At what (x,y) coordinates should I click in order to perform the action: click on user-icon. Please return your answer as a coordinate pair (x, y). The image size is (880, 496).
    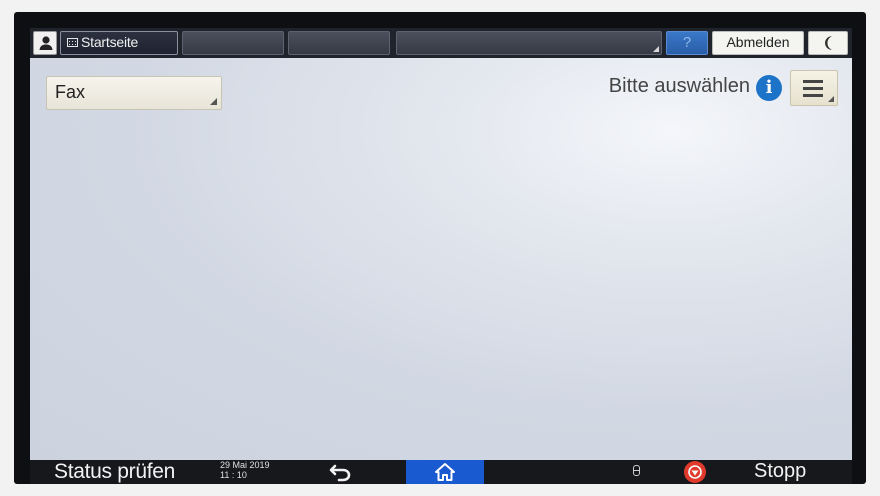
    Looking at the image, I should click on (46, 43).